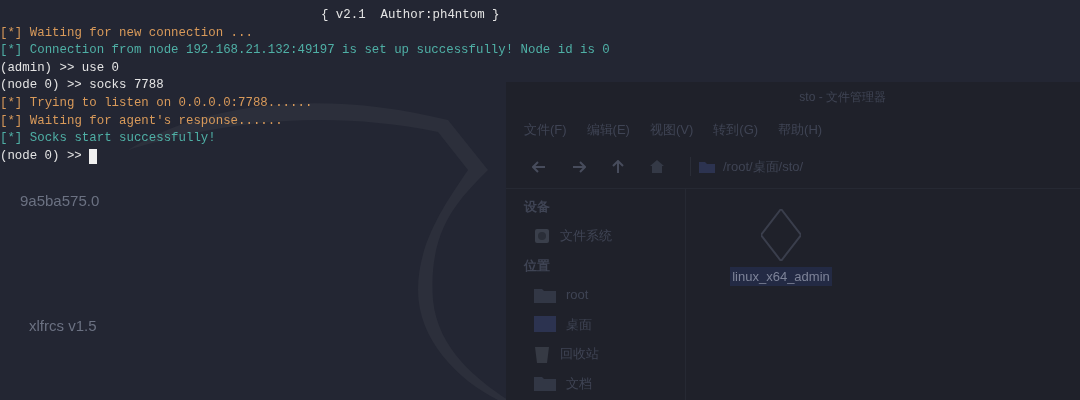 This screenshot has width=1080, height=400. I want to click on up-arrow-icon, so click(618, 166).